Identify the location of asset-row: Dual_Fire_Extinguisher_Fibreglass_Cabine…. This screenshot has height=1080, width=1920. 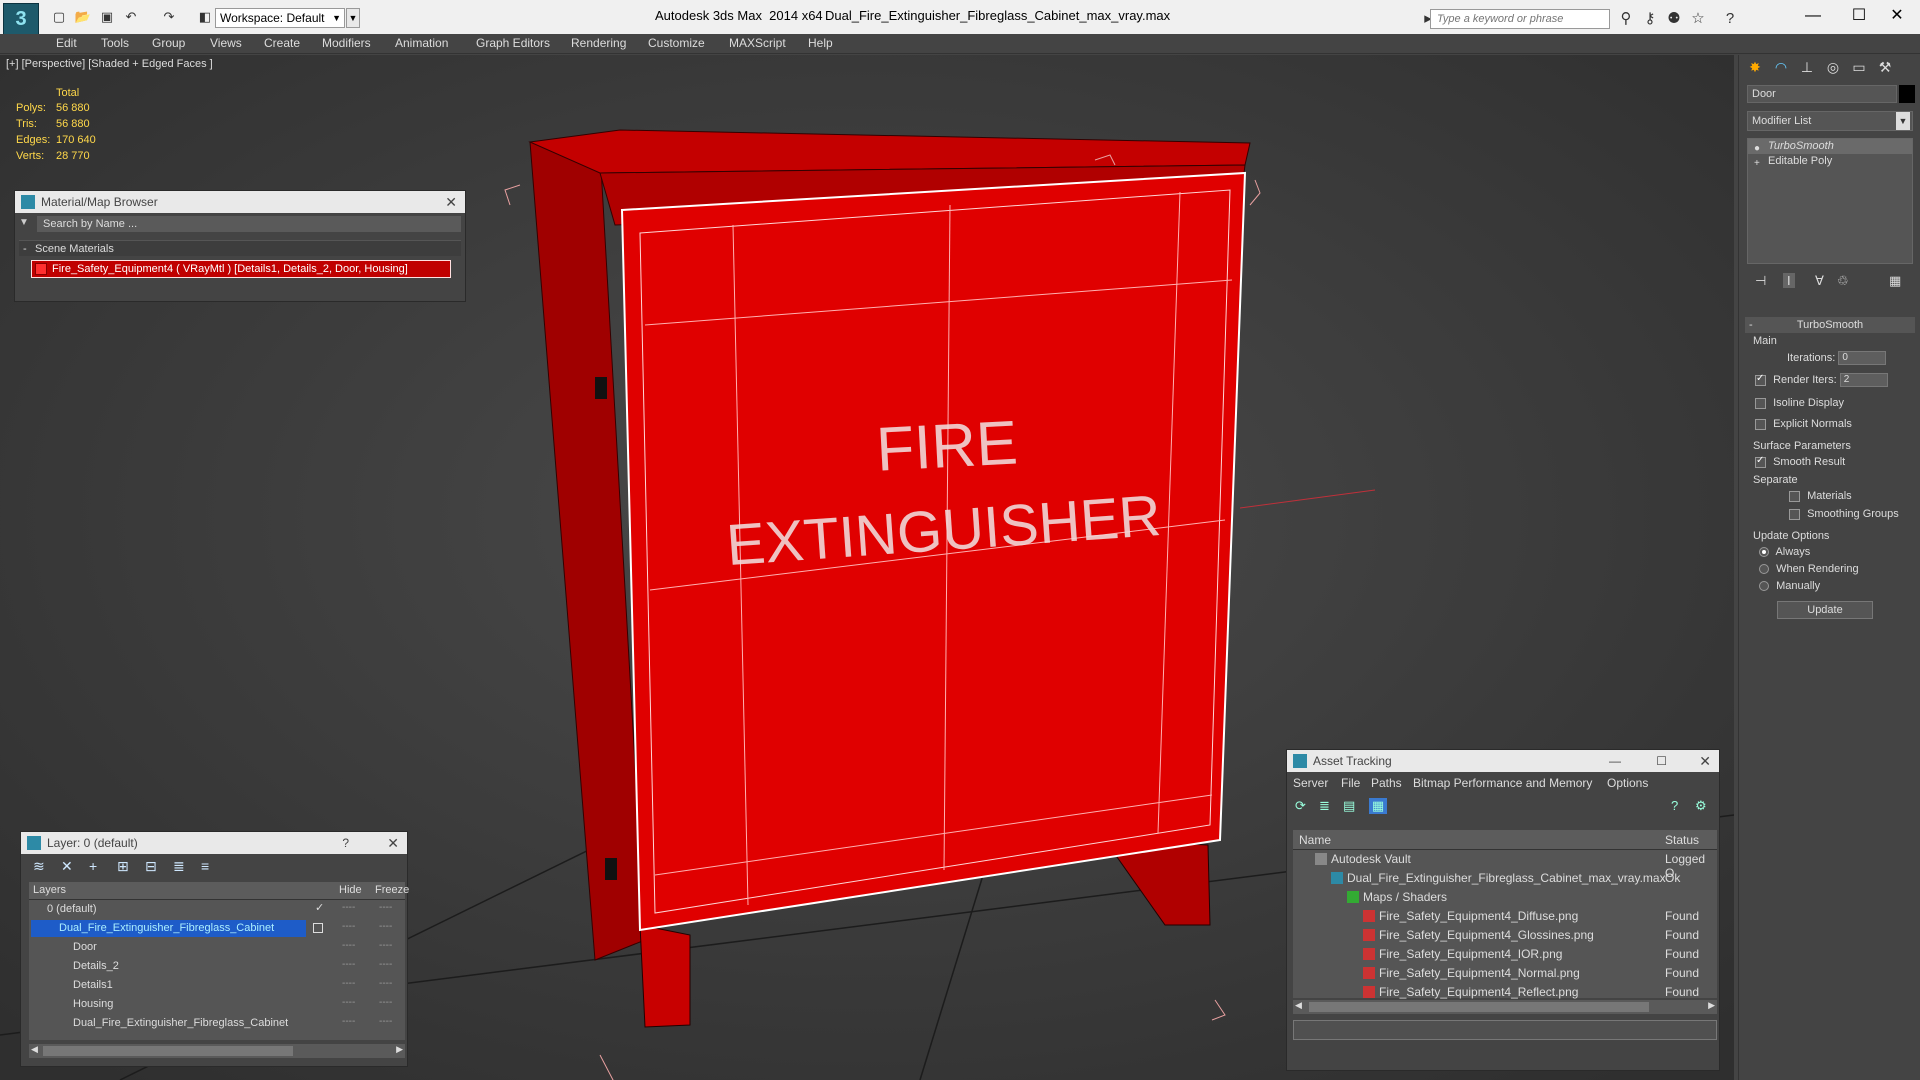
(1505, 878).